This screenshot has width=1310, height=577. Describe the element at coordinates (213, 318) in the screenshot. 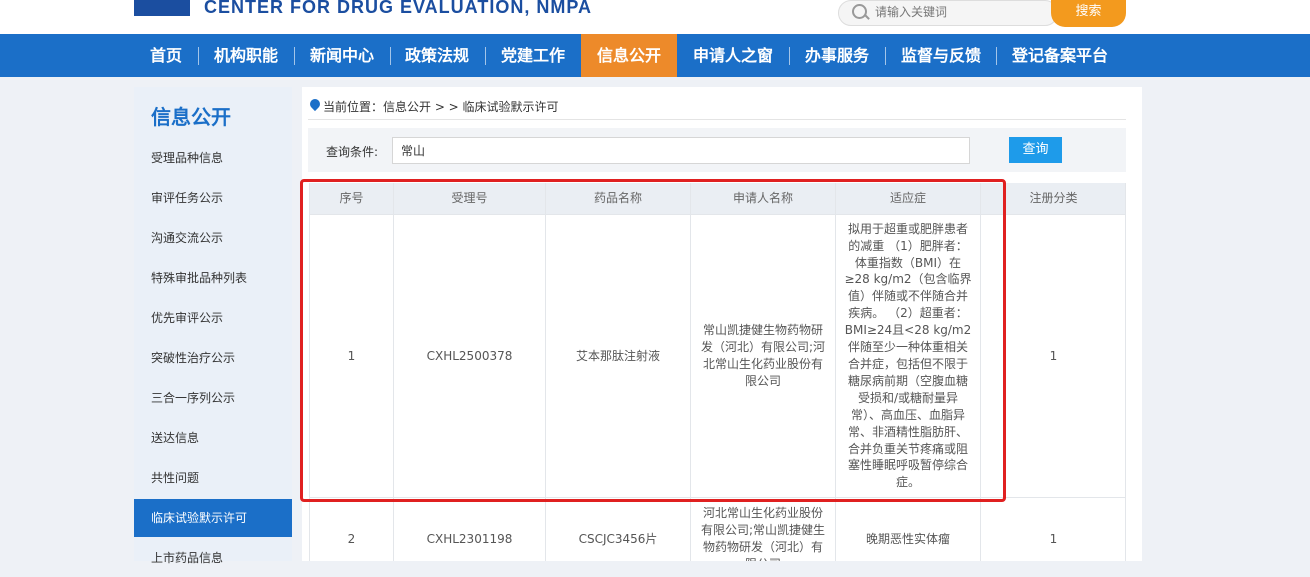

I see `sidebar-item-priority-review: 优先审评公示` at that location.